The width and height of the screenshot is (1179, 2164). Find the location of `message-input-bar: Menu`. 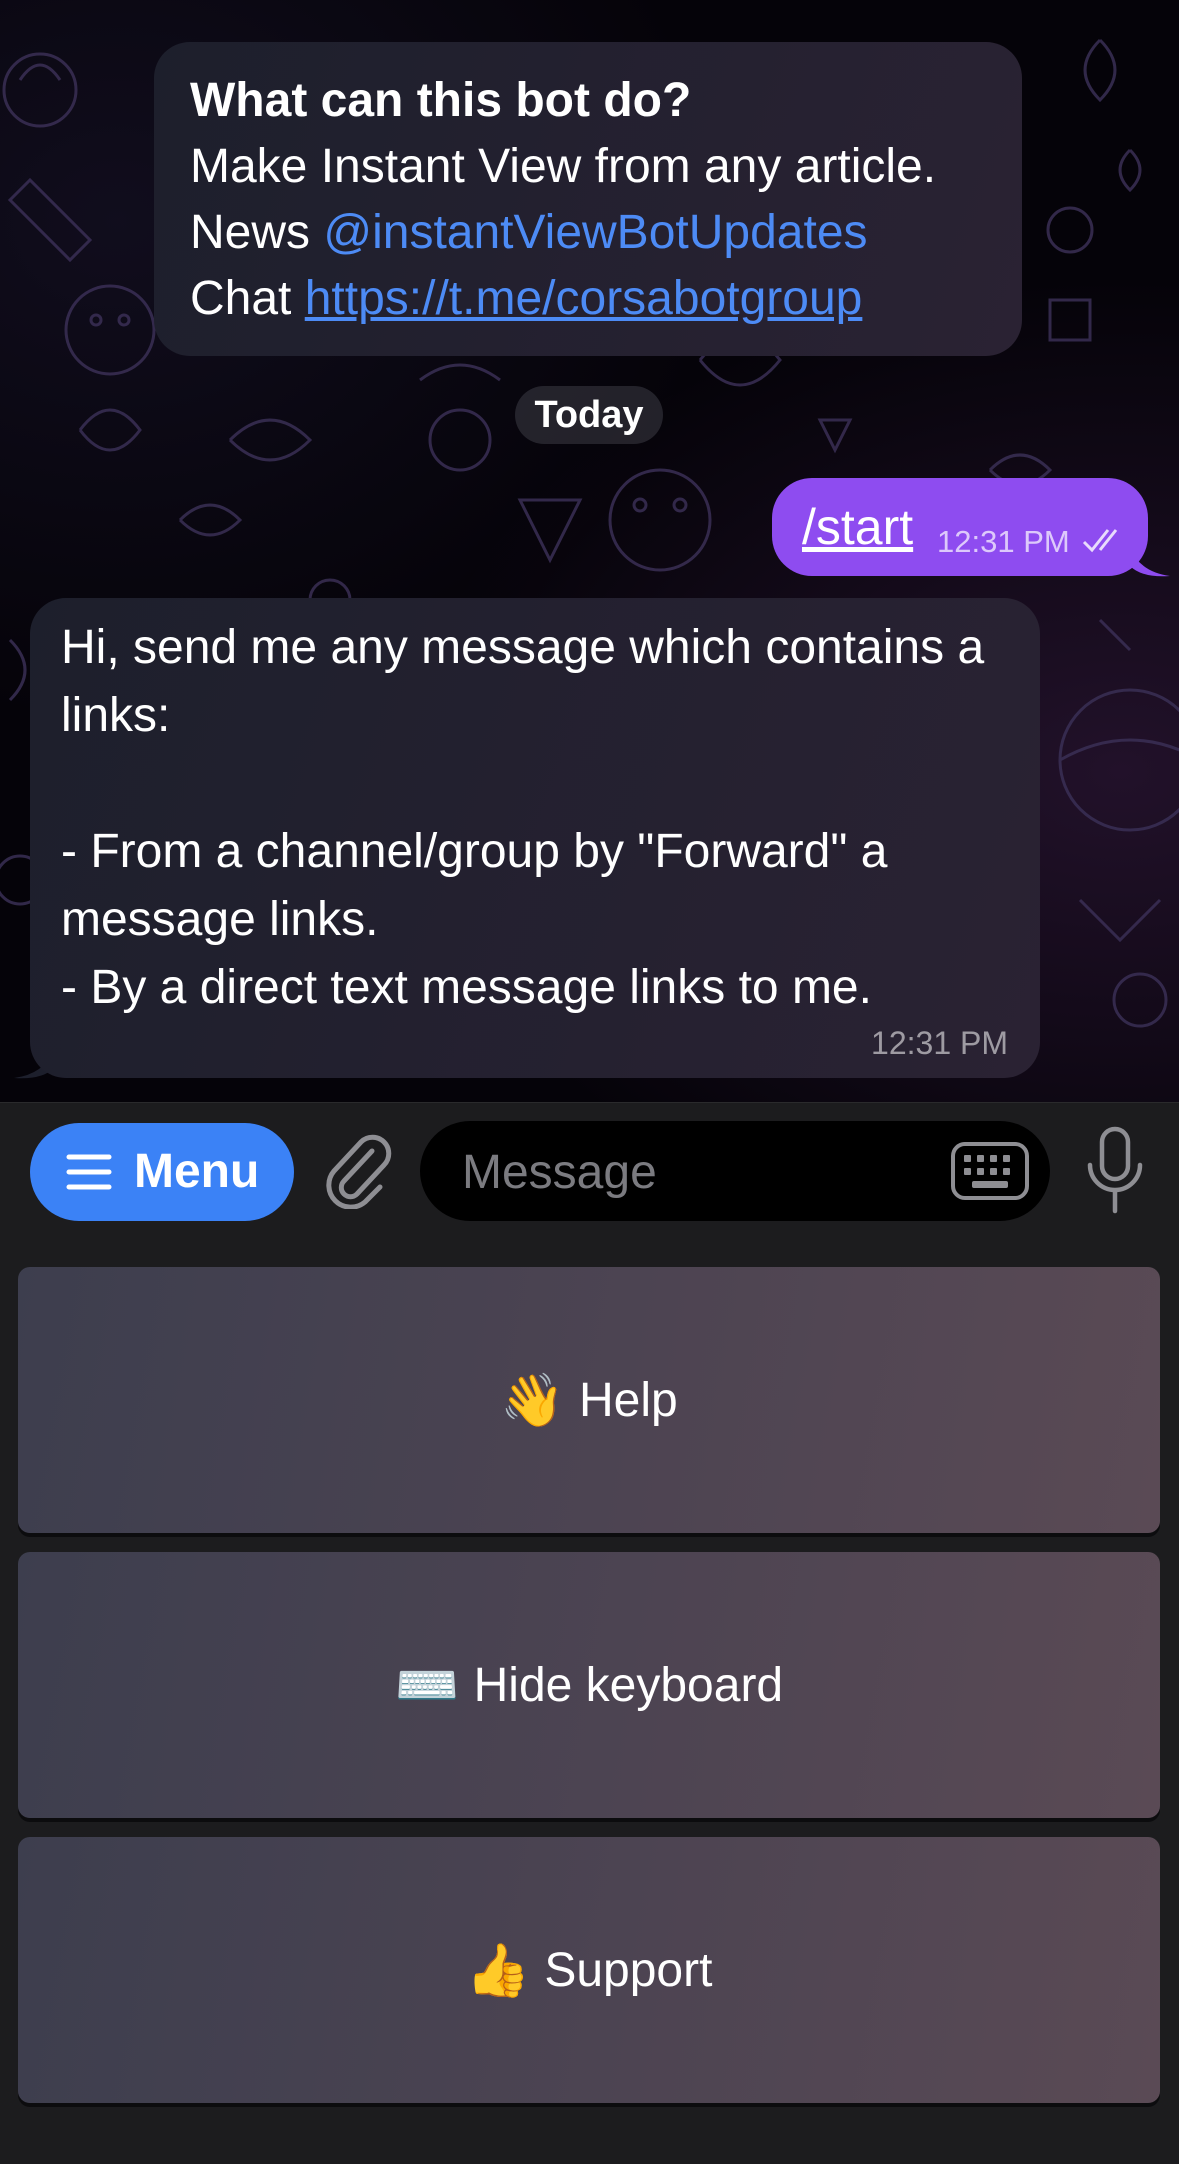

message-input-bar: Menu is located at coordinates (589, 1170).